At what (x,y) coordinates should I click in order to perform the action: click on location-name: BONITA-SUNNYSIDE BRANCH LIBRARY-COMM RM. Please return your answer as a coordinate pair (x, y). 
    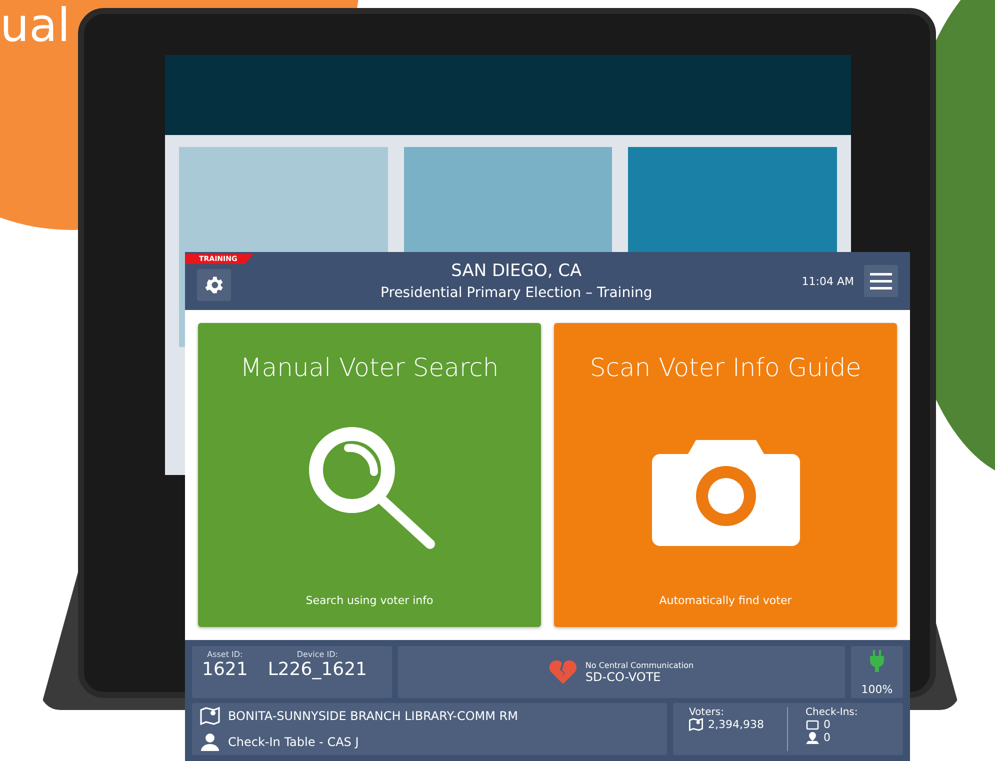
    Looking at the image, I should click on (373, 716).